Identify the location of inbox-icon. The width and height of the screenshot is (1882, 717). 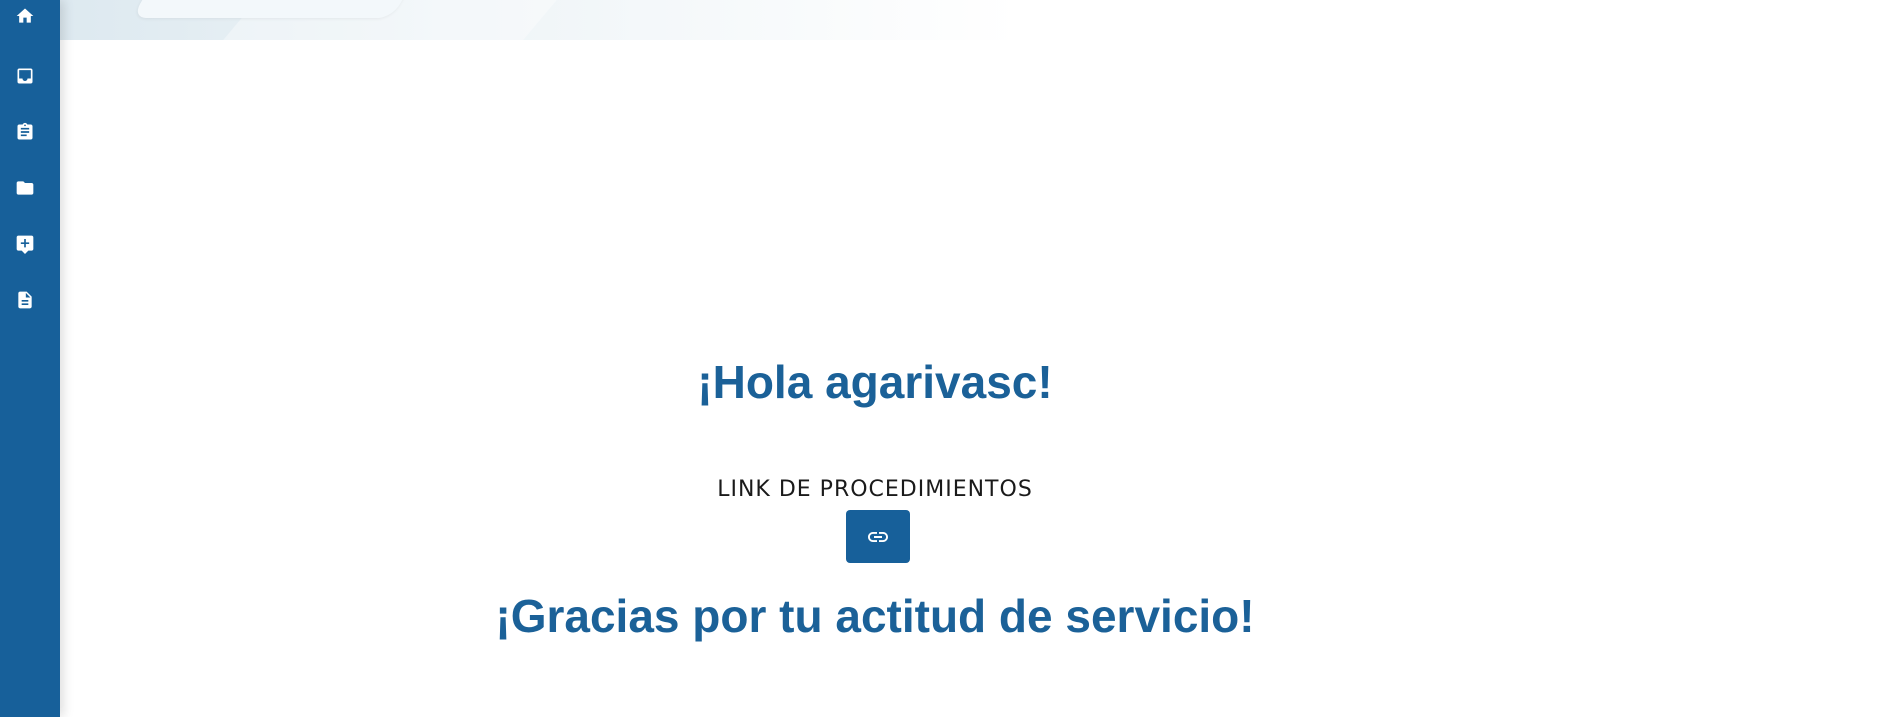
(25, 76).